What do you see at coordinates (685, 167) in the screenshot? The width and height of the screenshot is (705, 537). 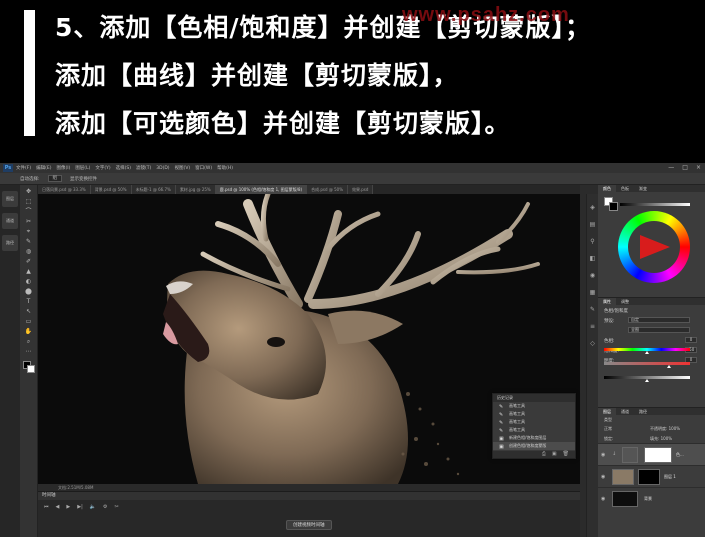 I see `maximize-button: □` at bounding box center [685, 167].